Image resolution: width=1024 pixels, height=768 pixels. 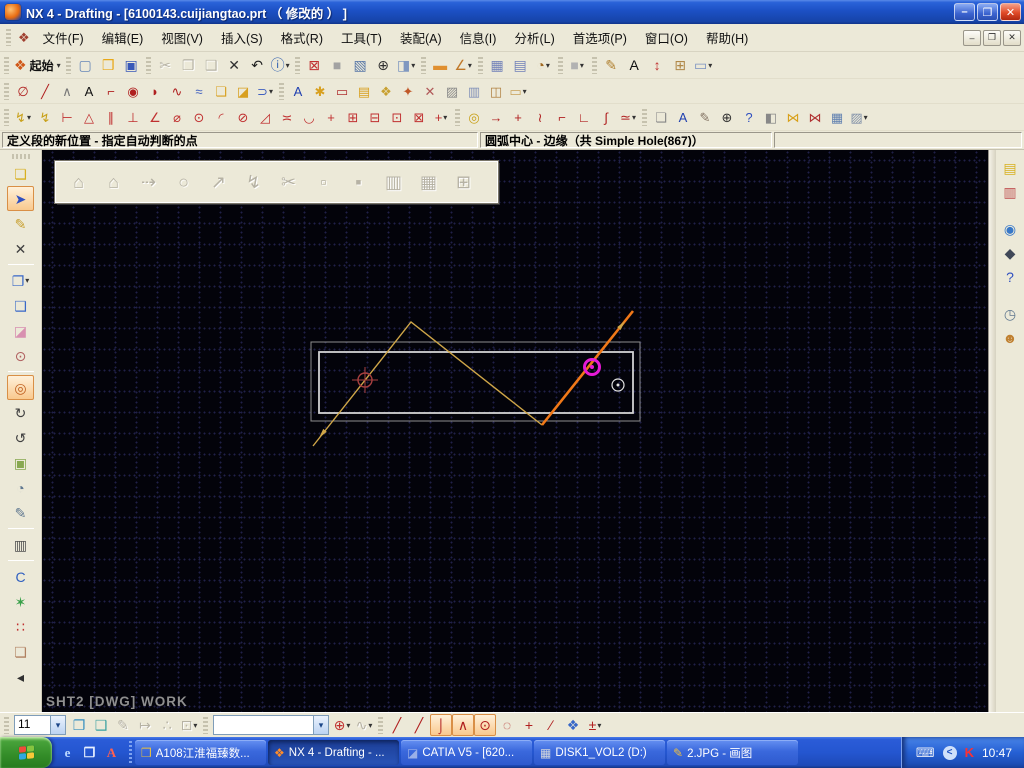 I want to click on update-views-button: ▦, so click(x=497, y=65).